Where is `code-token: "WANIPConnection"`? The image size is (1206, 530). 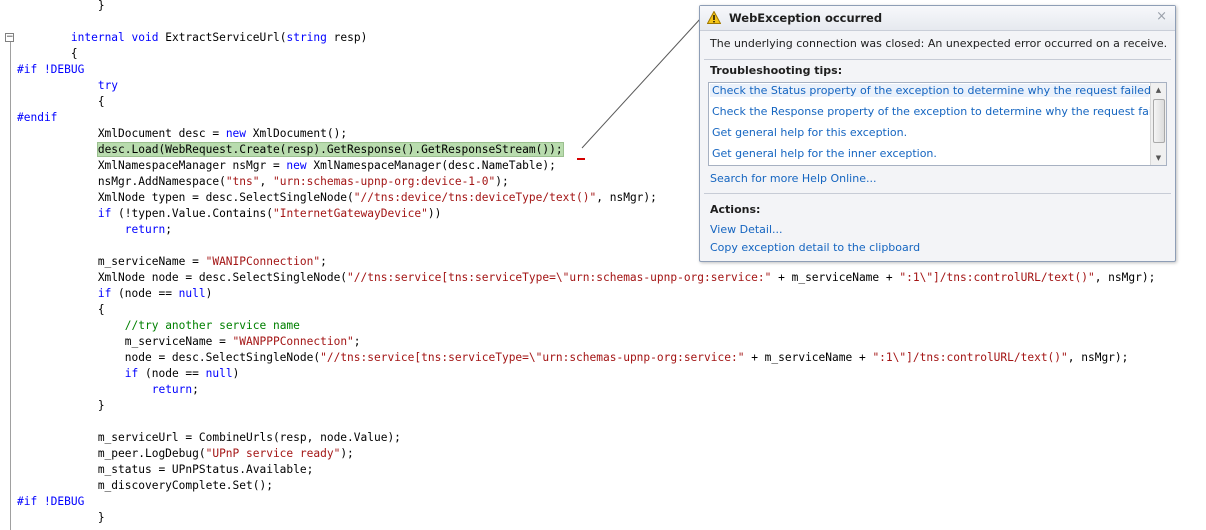 code-token: "WANIPConnection" is located at coordinates (263, 261).